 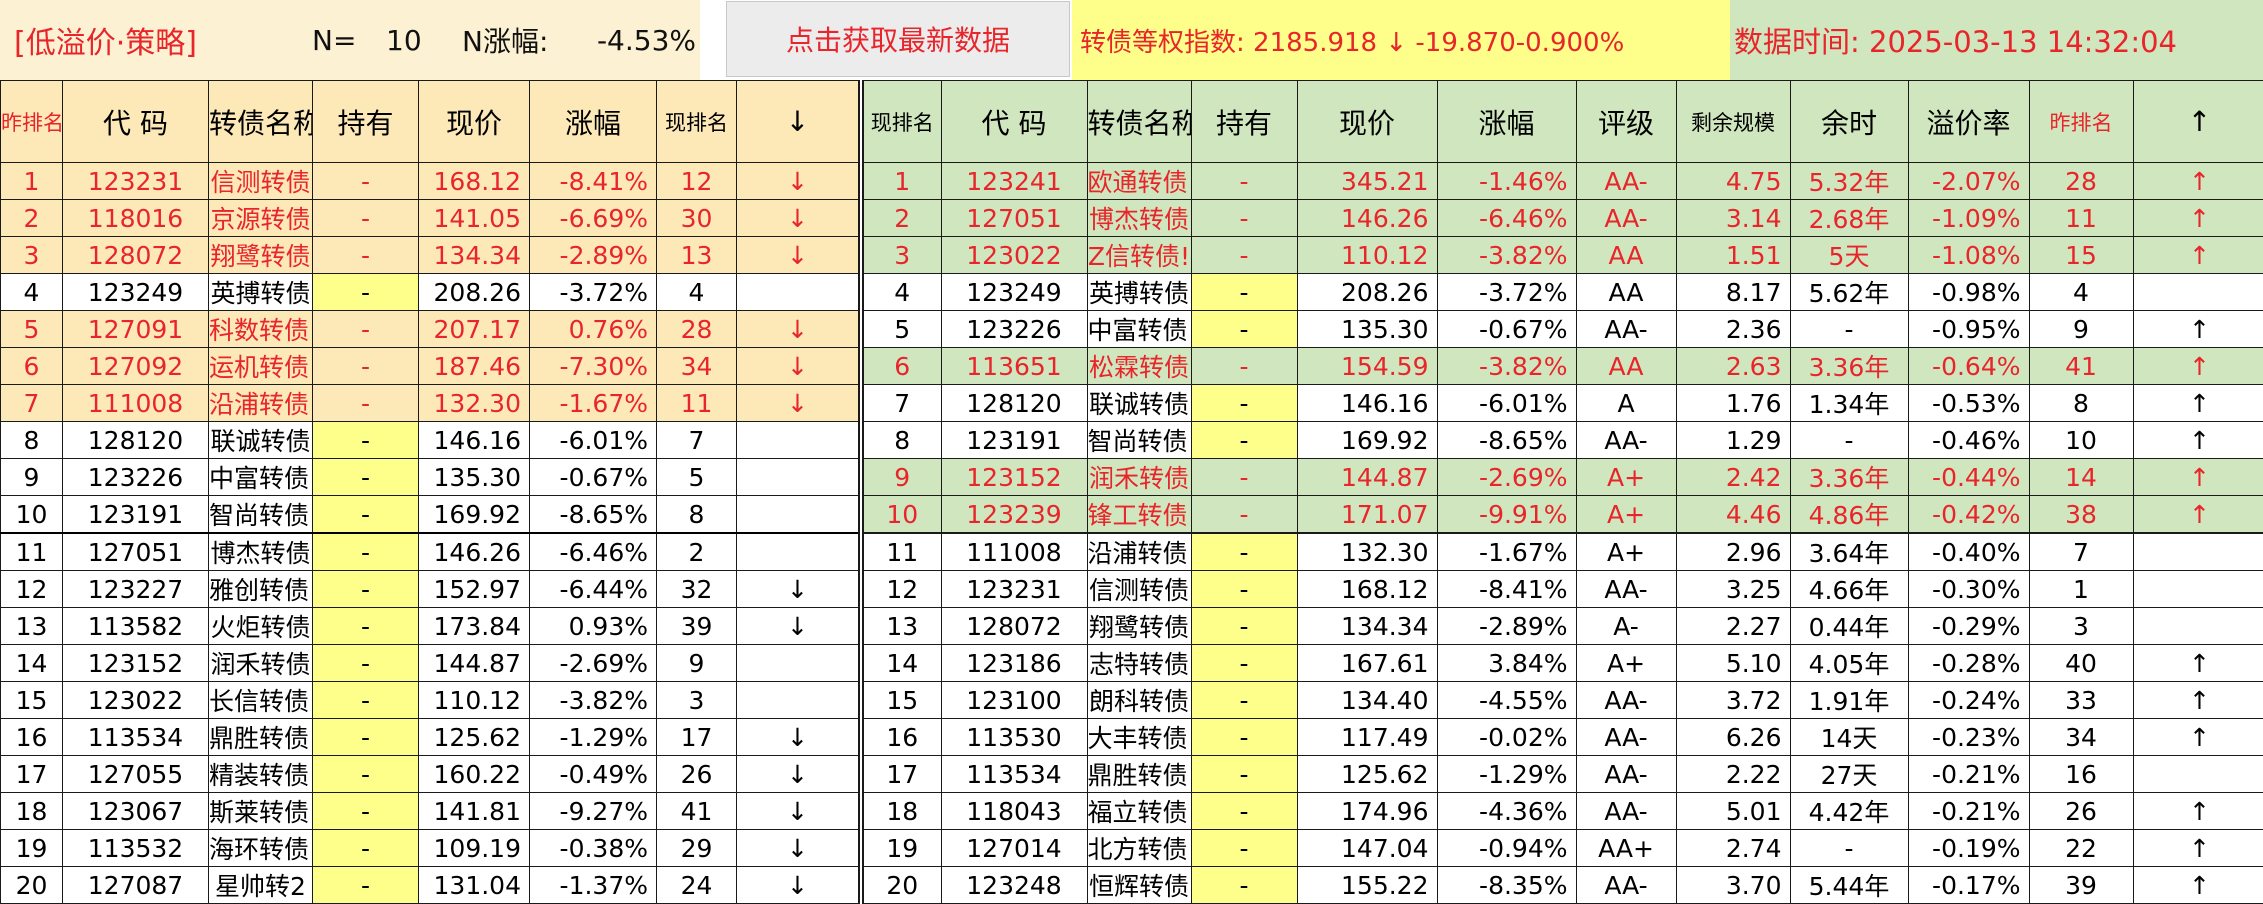 I want to click on cell-price: 135.30, so click(x=1367, y=329).